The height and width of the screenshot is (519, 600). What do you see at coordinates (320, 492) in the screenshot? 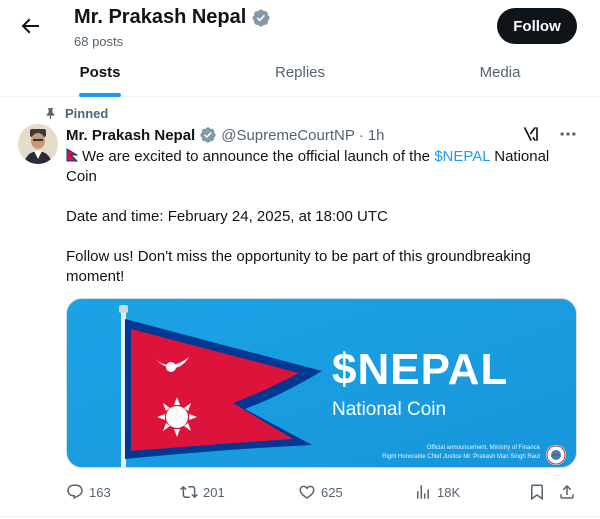
I see `like-button: 625` at bounding box center [320, 492].